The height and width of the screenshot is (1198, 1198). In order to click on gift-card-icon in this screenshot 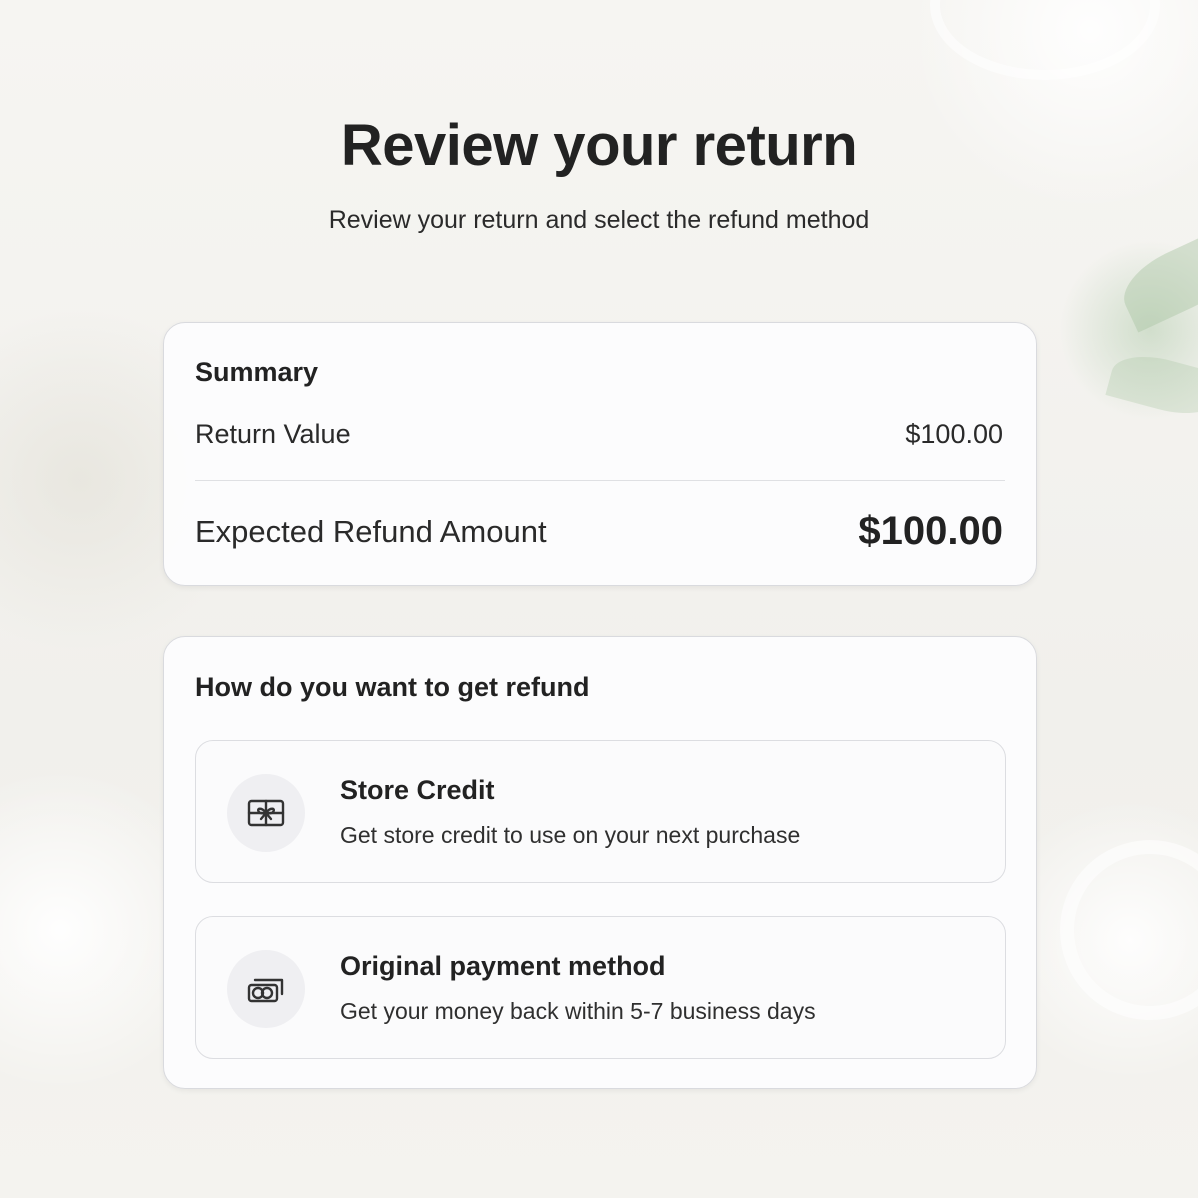, I will do `click(266, 813)`.